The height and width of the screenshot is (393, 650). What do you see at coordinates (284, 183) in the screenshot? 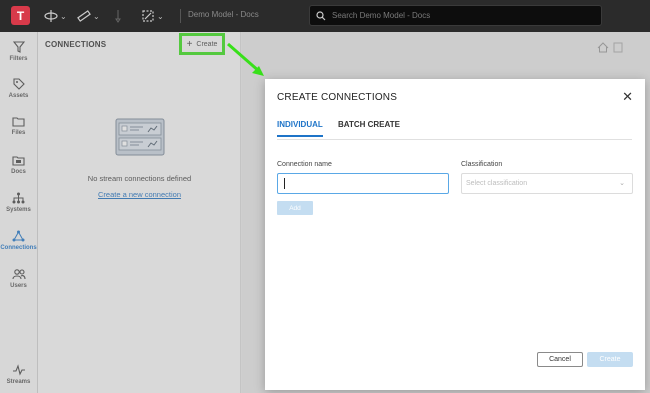
I see `text-cursor` at bounding box center [284, 183].